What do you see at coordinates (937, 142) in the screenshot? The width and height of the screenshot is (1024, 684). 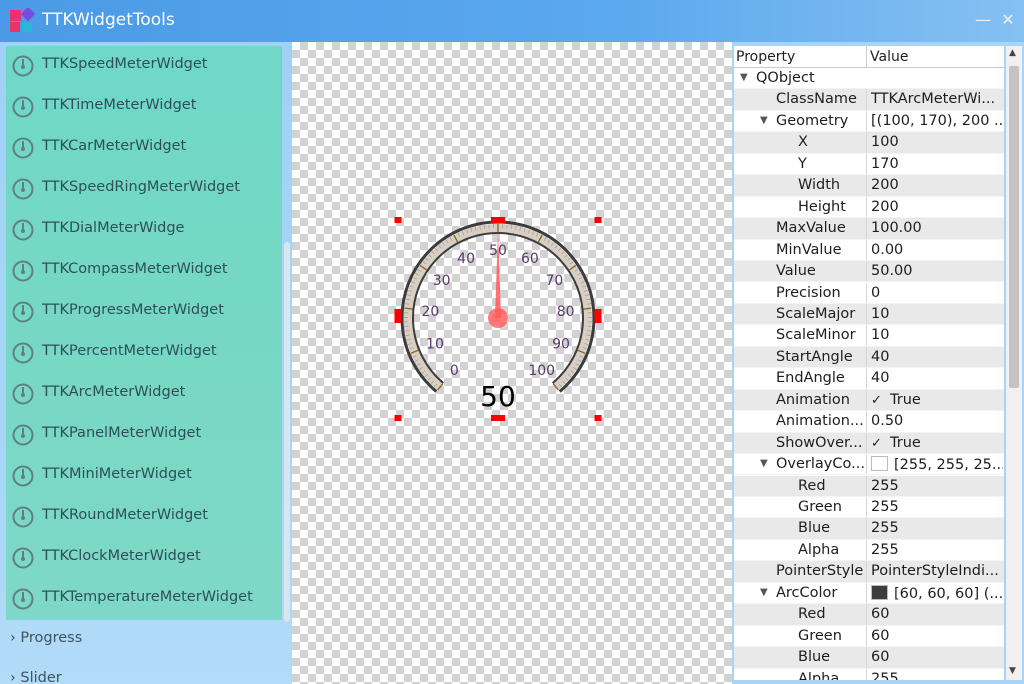 I see `property-value: 100` at bounding box center [937, 142].